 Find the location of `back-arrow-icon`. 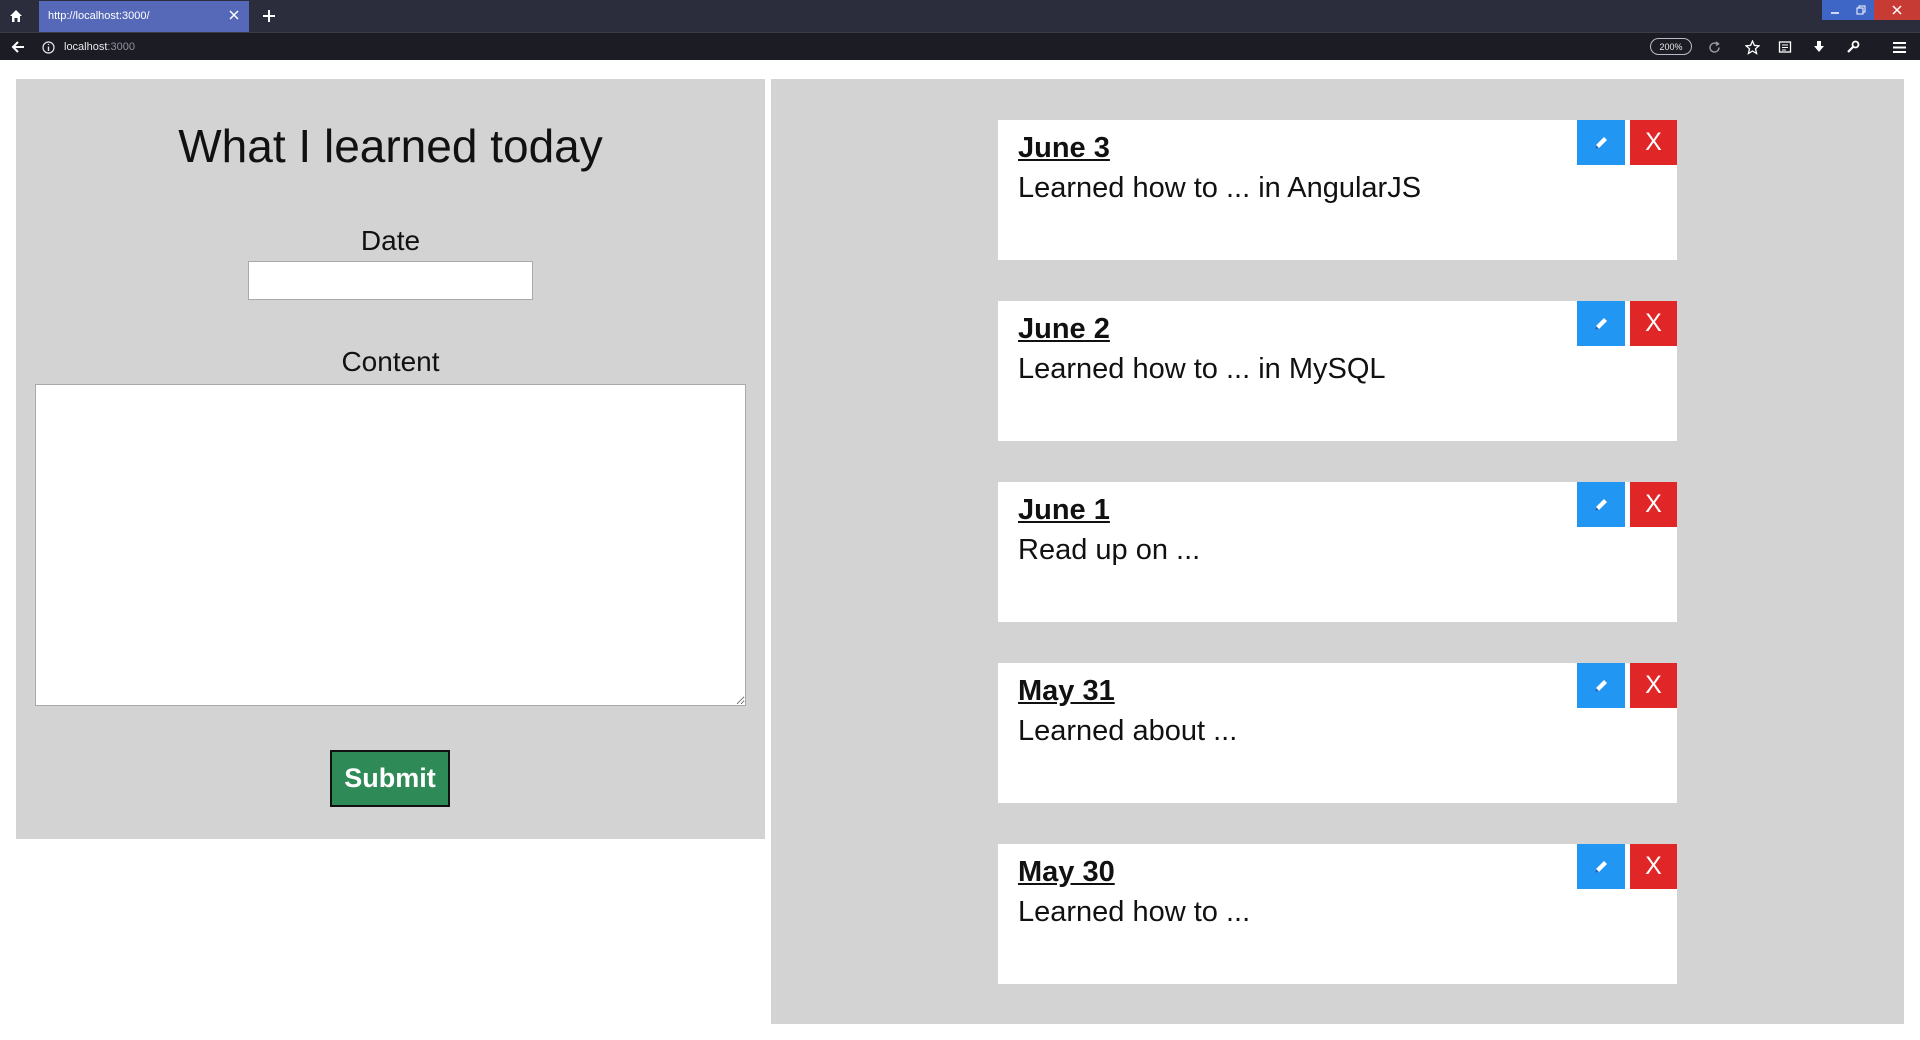

back-arrow-icon is located at coordinates (17, 47).